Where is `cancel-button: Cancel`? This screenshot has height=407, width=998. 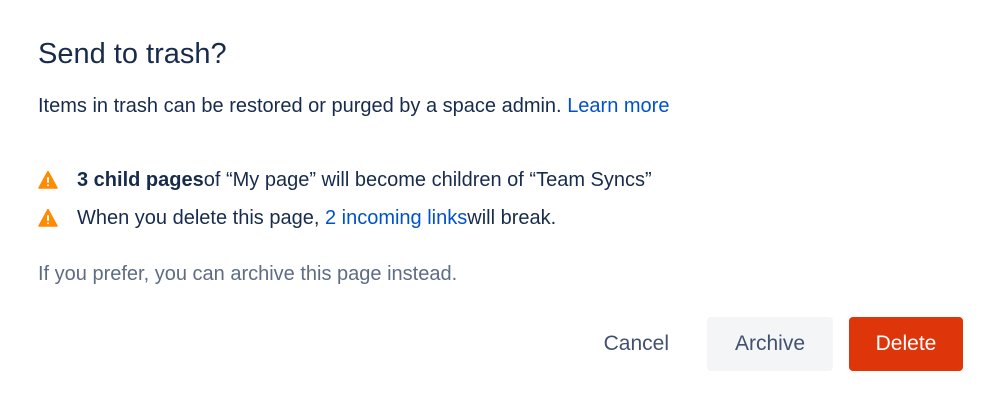
cancel-button: Cancel is located at coordinates (636, 344).